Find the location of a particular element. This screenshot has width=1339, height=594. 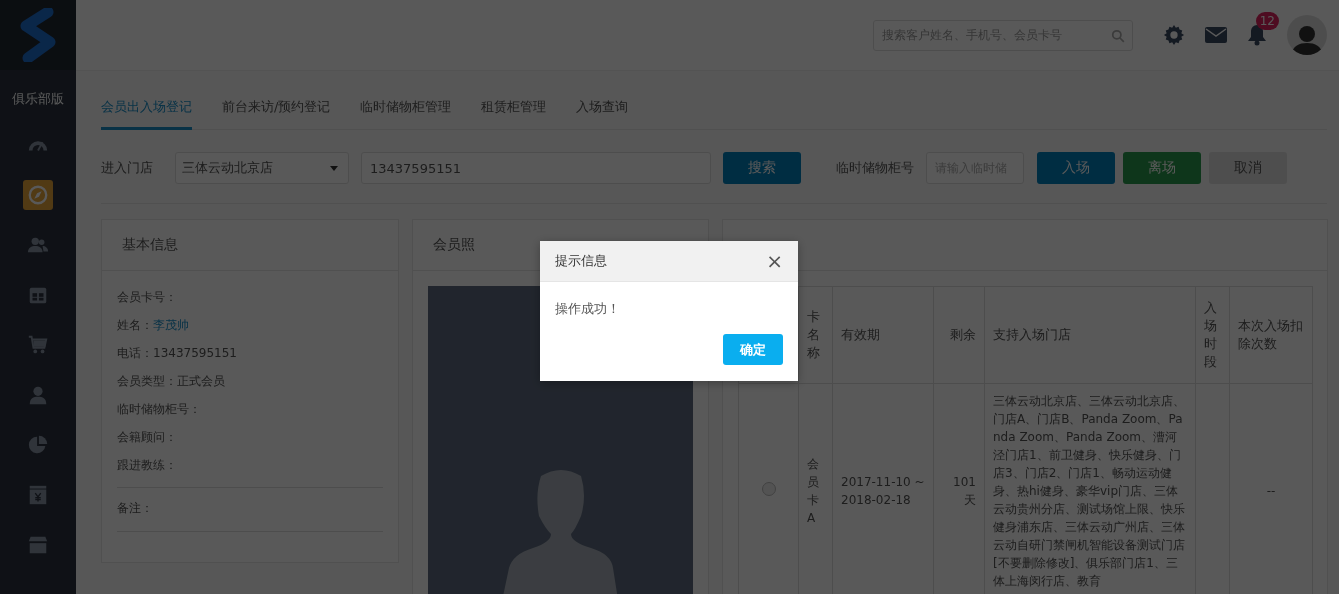

notification-badge: 12 is located at coordinates (1267, 21).